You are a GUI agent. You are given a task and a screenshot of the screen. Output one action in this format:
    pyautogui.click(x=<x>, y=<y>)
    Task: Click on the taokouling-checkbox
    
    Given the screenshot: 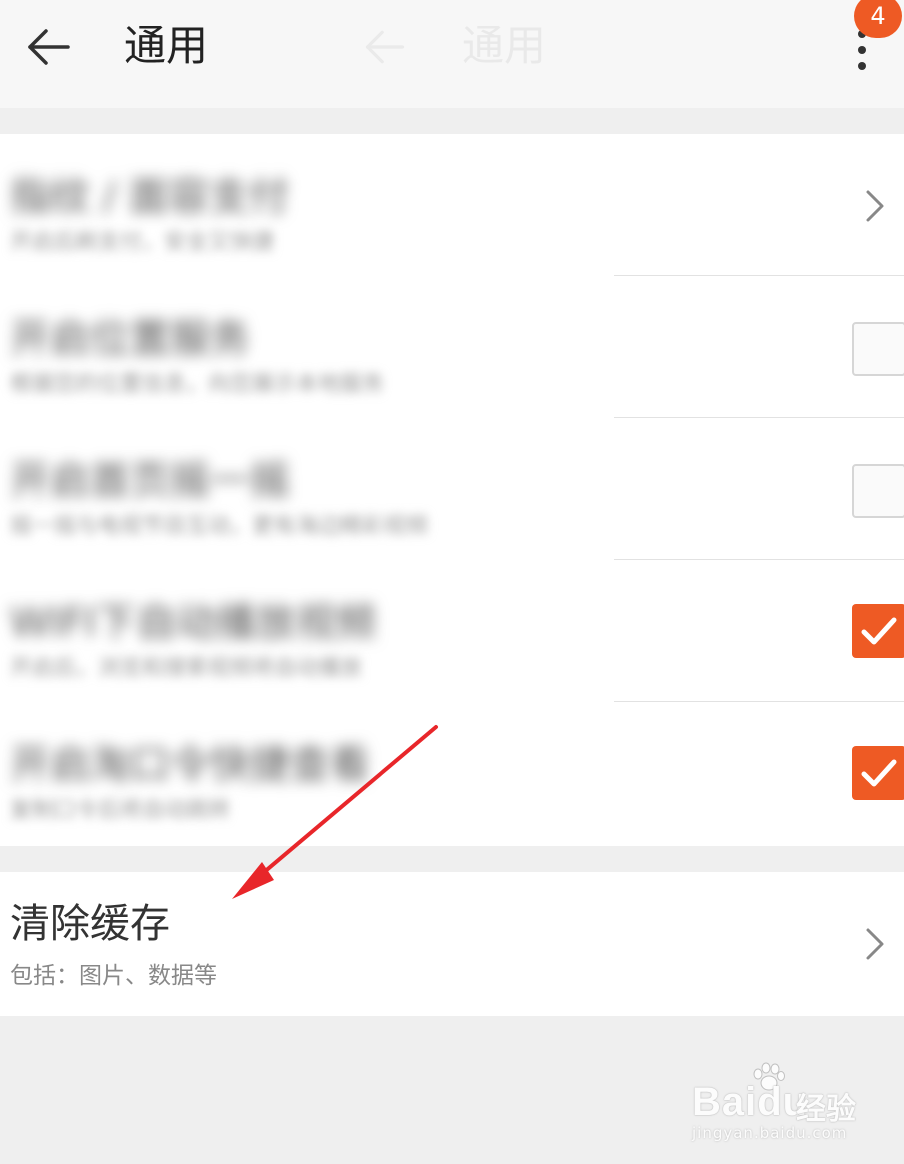 What is the action you would take?
    pyautogui.click(x=878, y=773)
    